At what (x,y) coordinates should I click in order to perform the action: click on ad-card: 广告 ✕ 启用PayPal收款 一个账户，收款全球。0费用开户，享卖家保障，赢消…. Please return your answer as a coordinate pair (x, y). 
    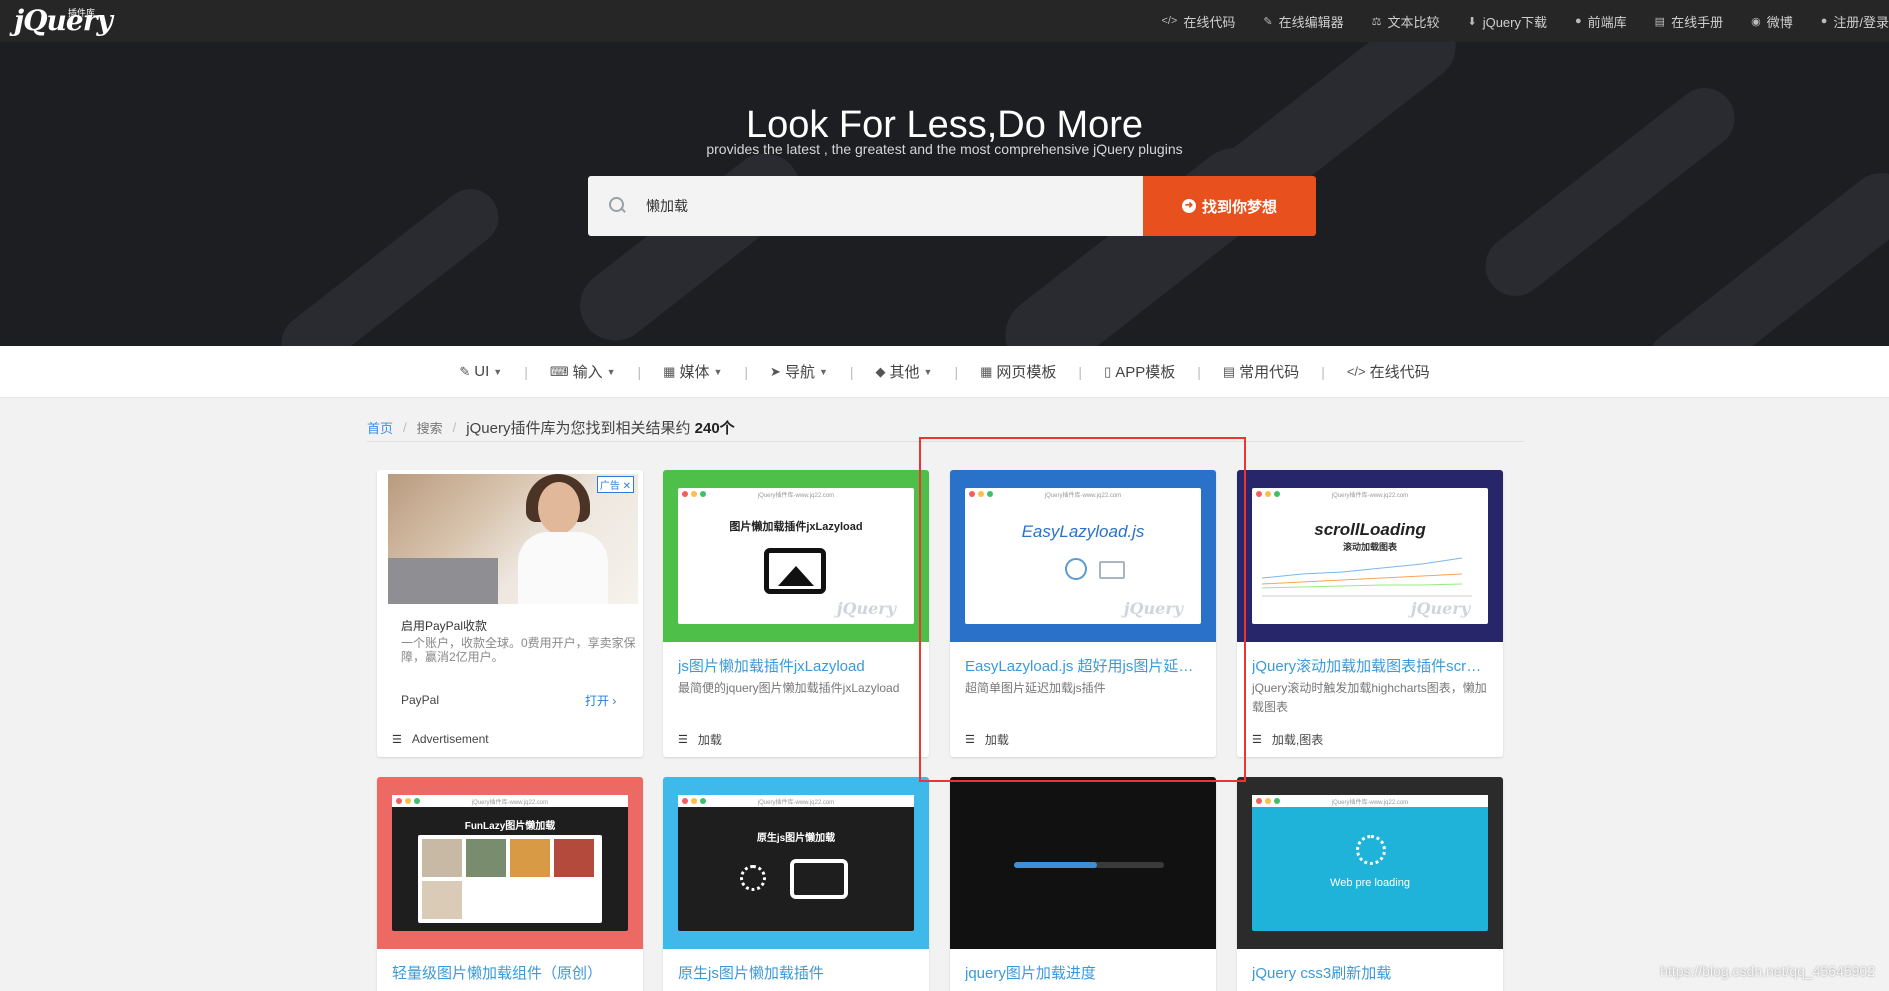
    Looking at the image, I should click on (510, 613).